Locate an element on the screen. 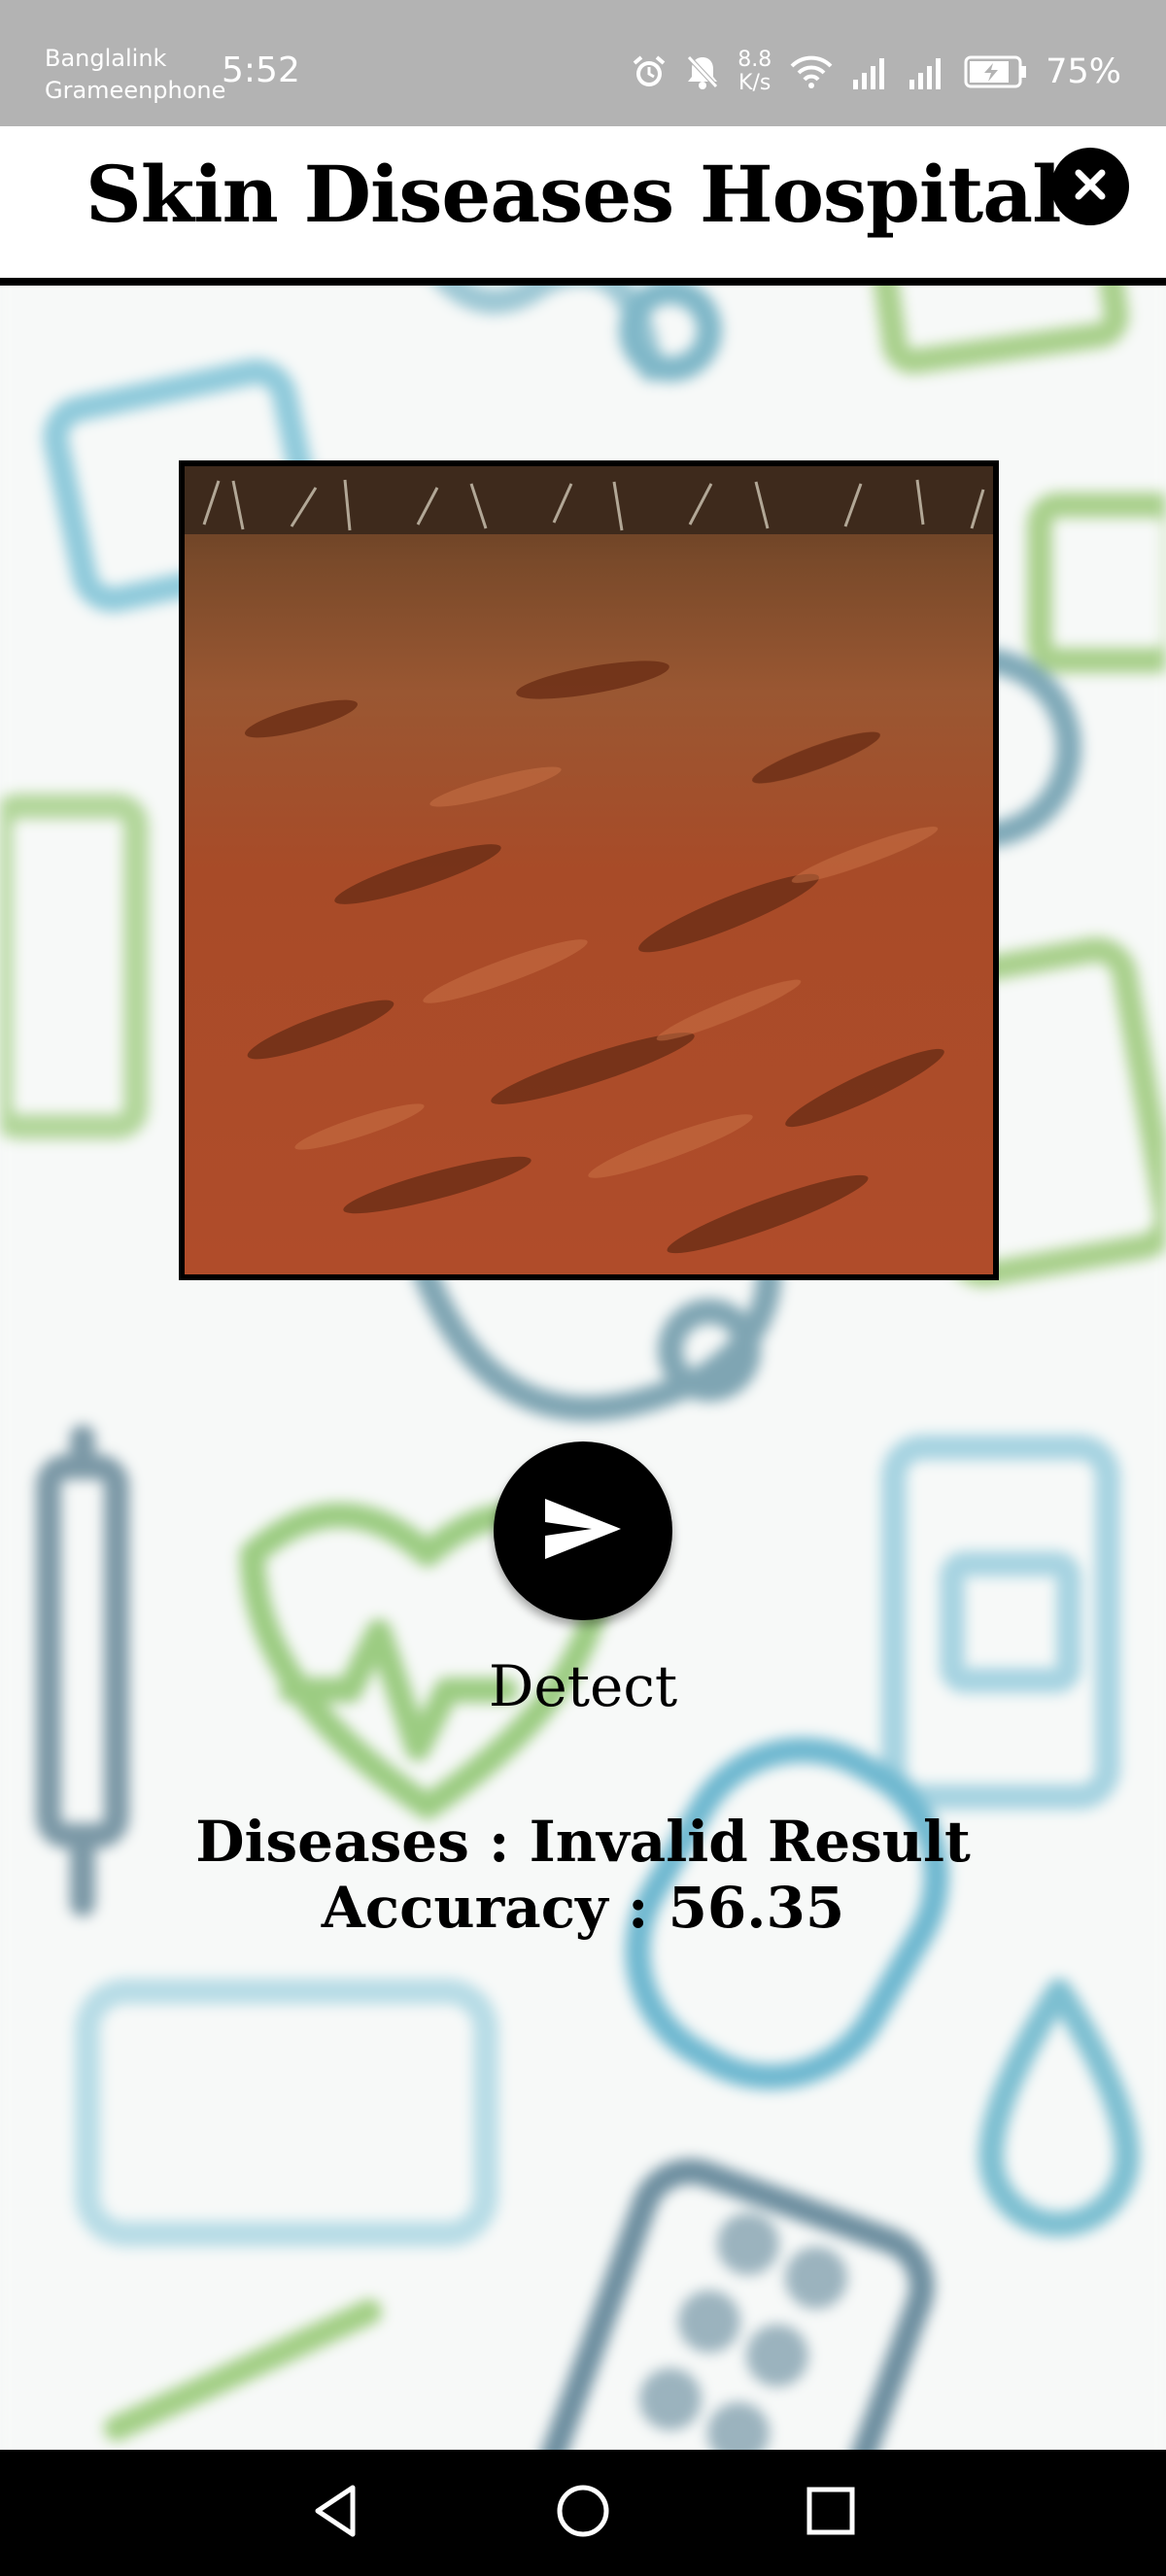  disease-result-line: Diseases : Invalid Result is located at coordinates (583, 1842).